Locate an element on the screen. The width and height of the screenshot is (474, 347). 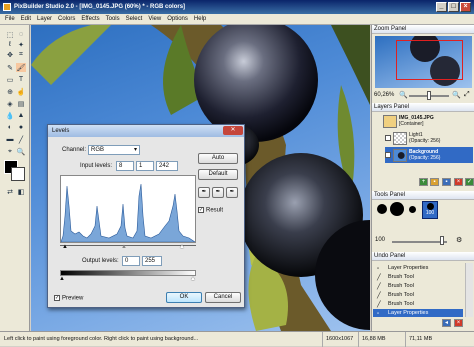
crop-icon: ⌗ is located at coordinates (21, 54).